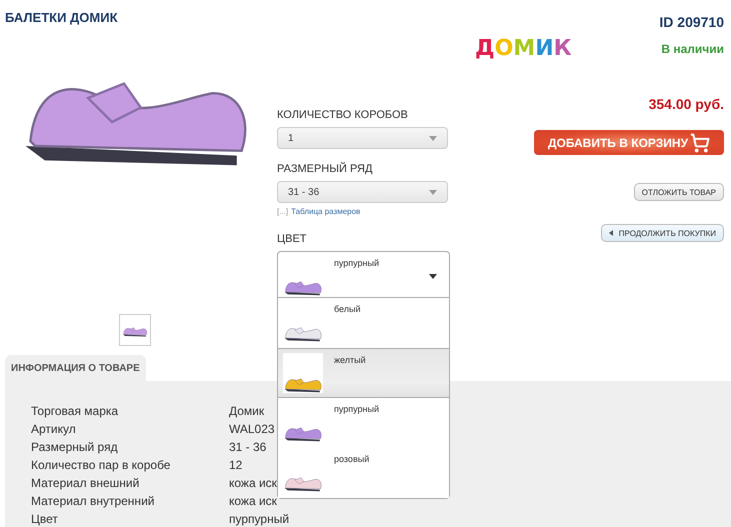  Describe the element at coordinates (75, 368) in the screenshot. I see `info-tab: ИНФОРМАЦИЯ О ТОВАРЕ` at that location.